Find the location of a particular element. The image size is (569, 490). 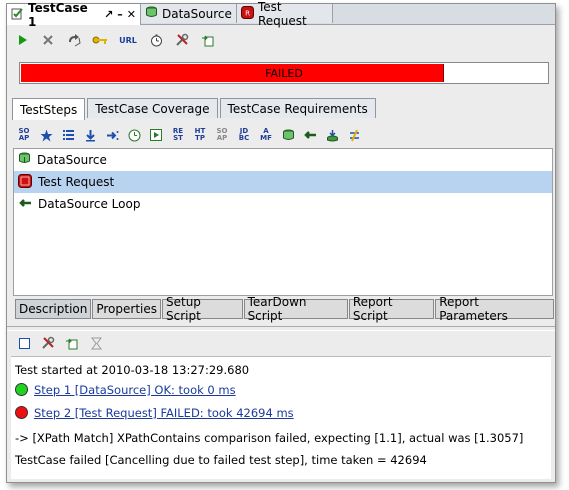

datasink-icon is located at coordinates (332, 135).